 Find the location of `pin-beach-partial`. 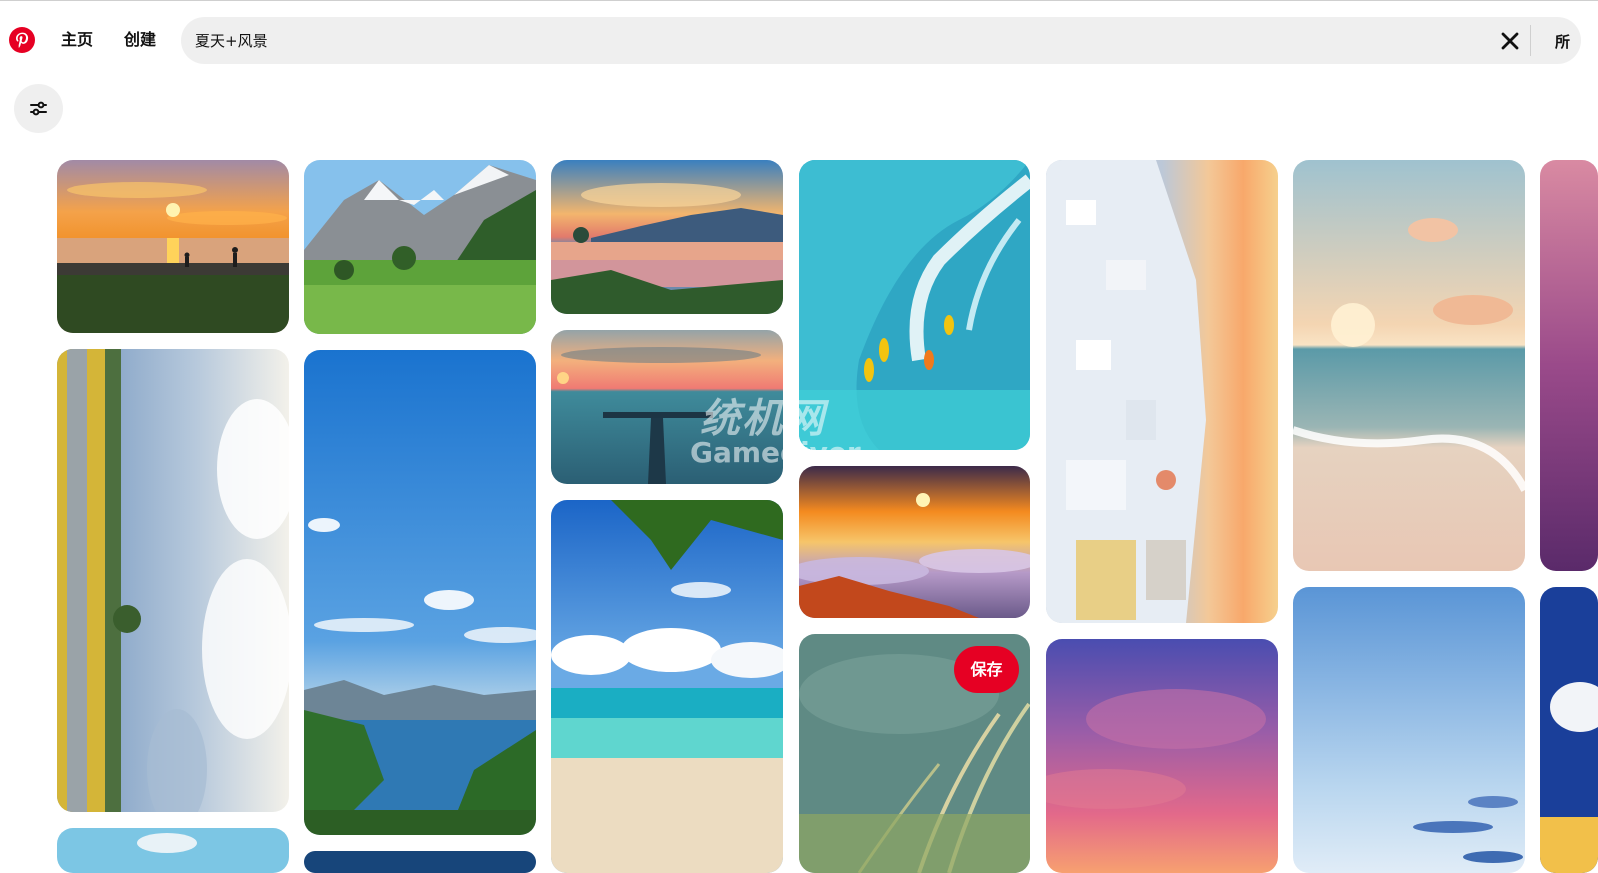

pin-beach-partial is located at coordinates (173, 850).